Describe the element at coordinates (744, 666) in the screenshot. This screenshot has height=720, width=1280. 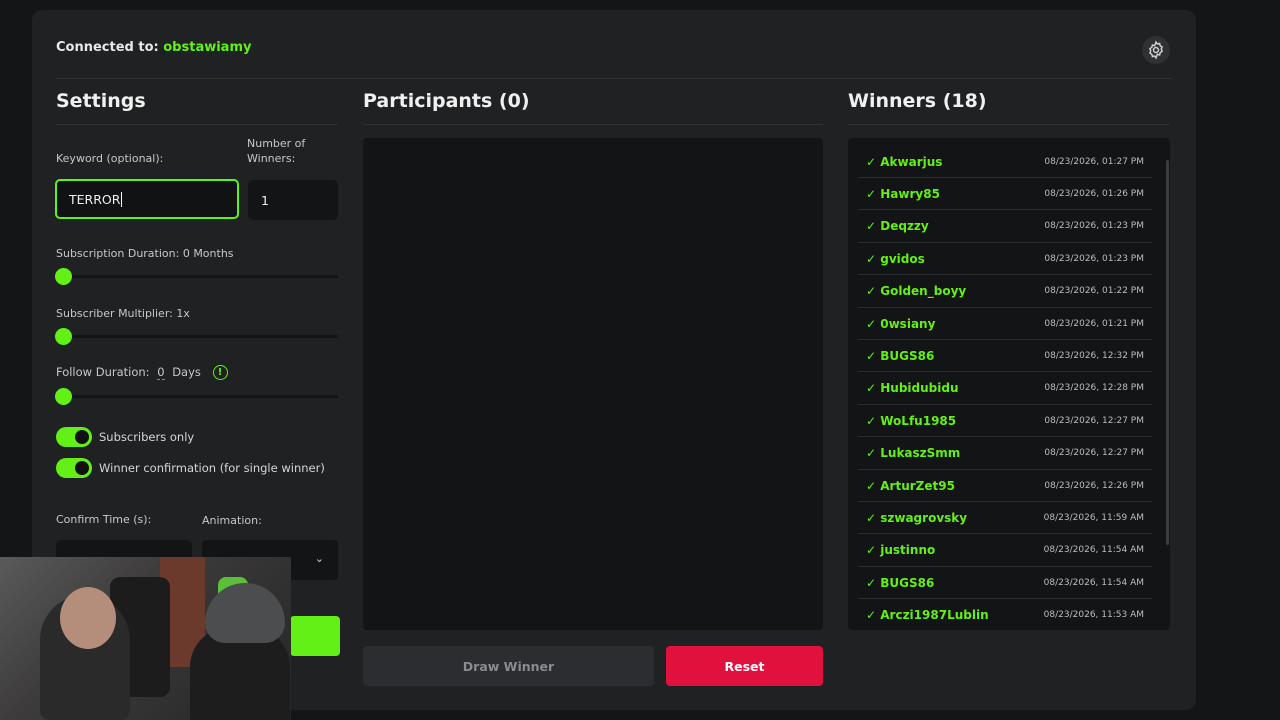
I see `reset-button: Reset` at that location.